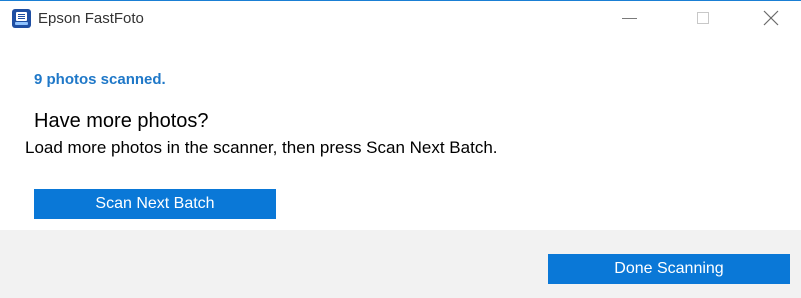 This screenshot has width=801, height=298. I want to click on title-bar: Epson FastFoto, so click(400, 18).